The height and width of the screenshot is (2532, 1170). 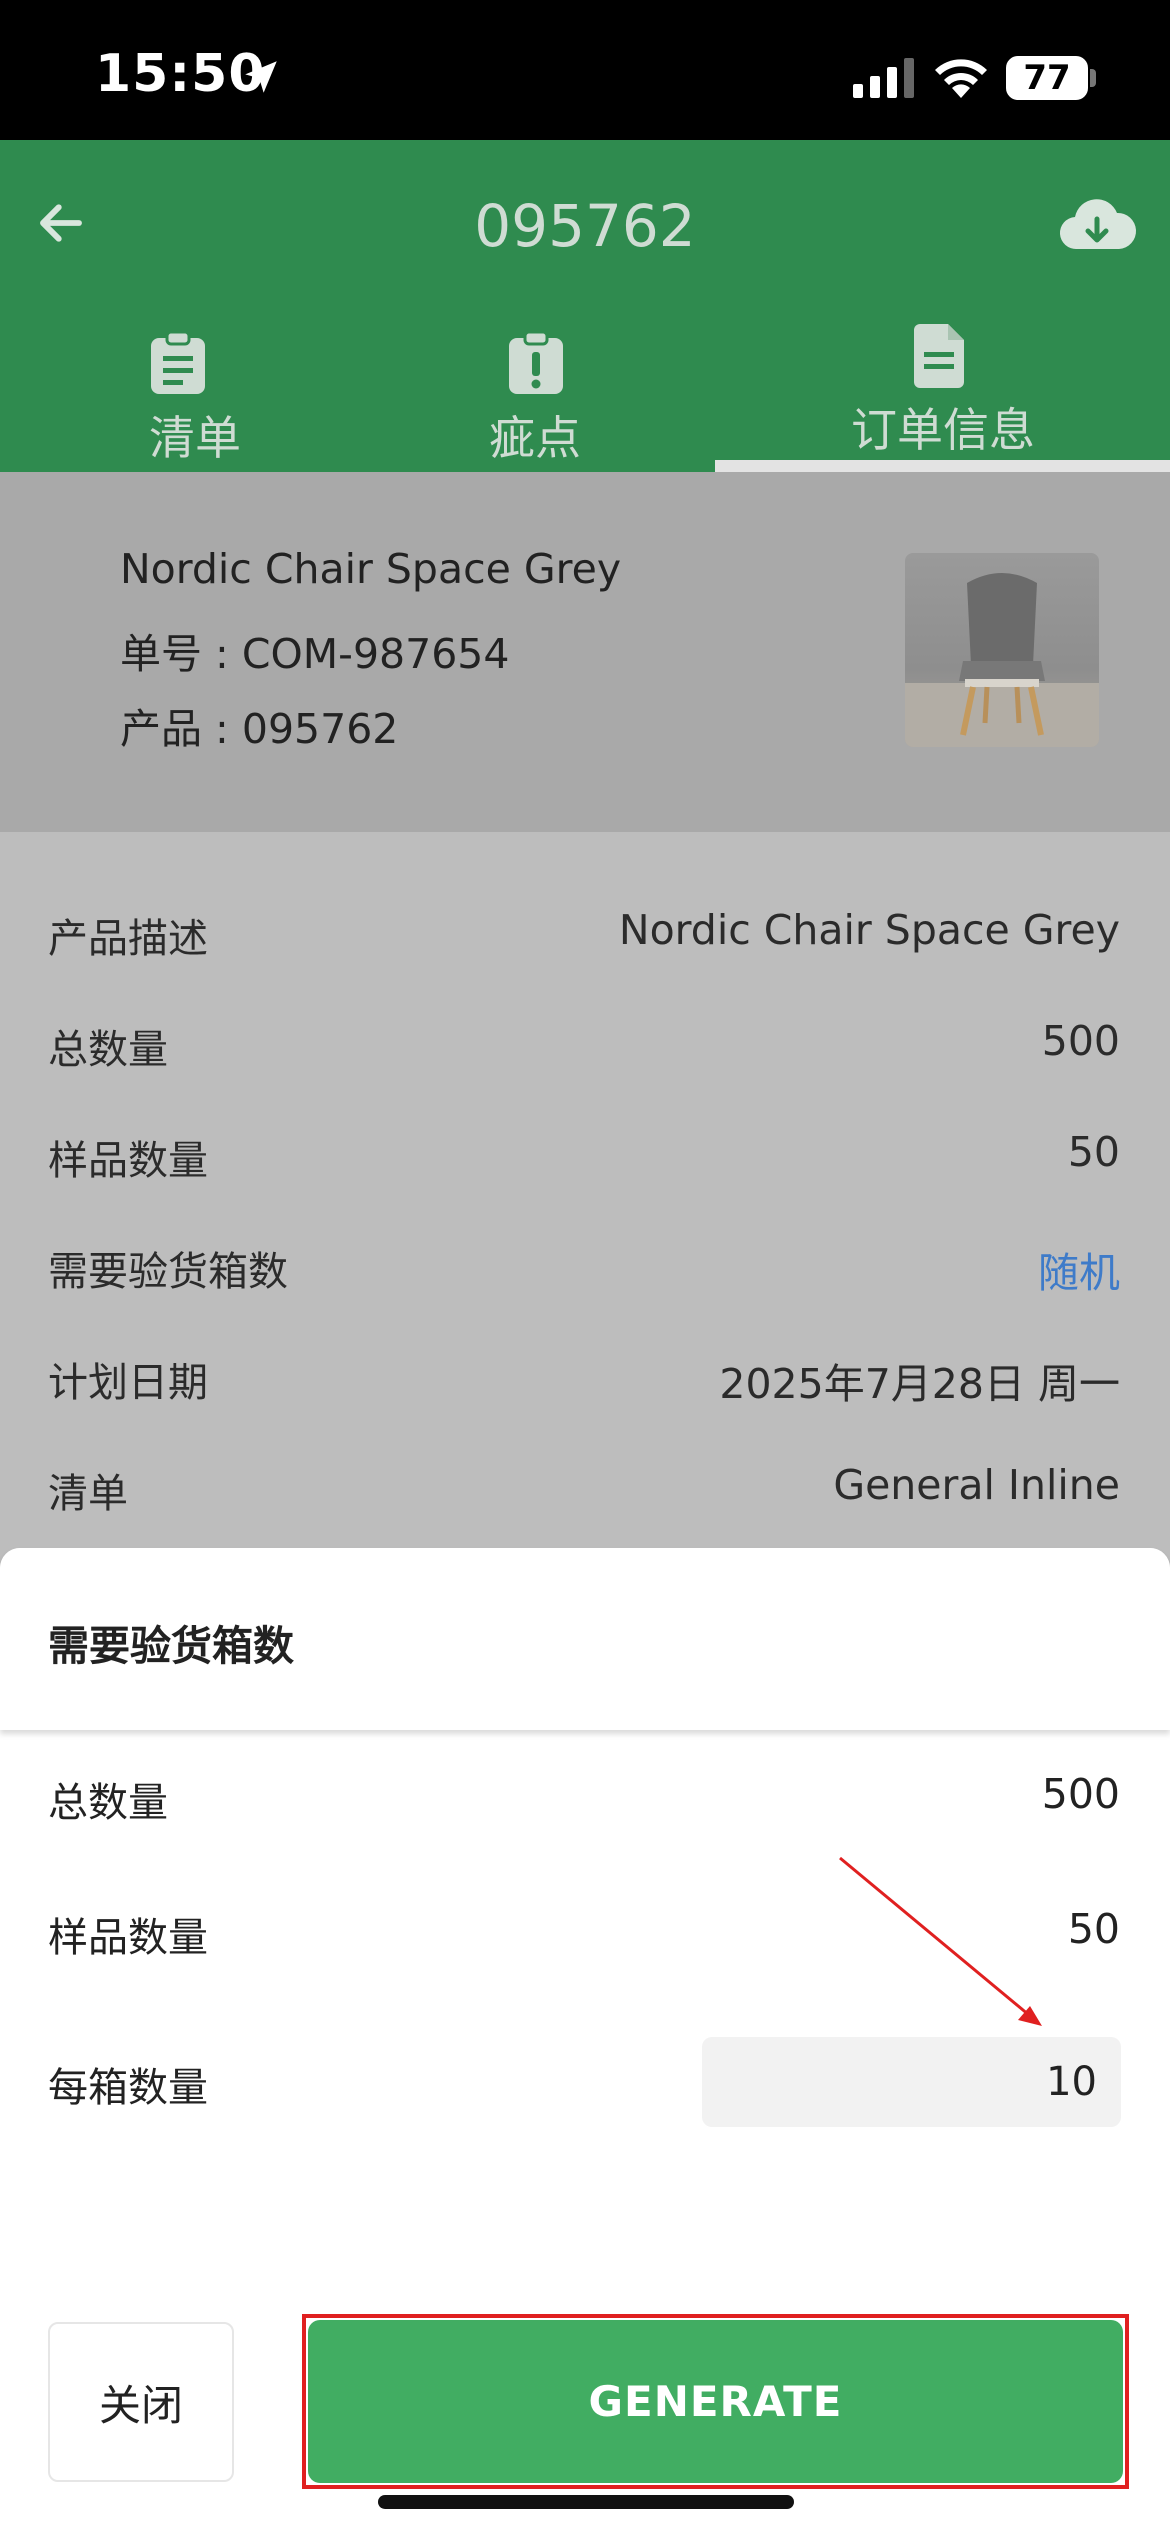 I want to click on value-planned-date: 2025年7月28日 周一, so click(x=919, y=1384).